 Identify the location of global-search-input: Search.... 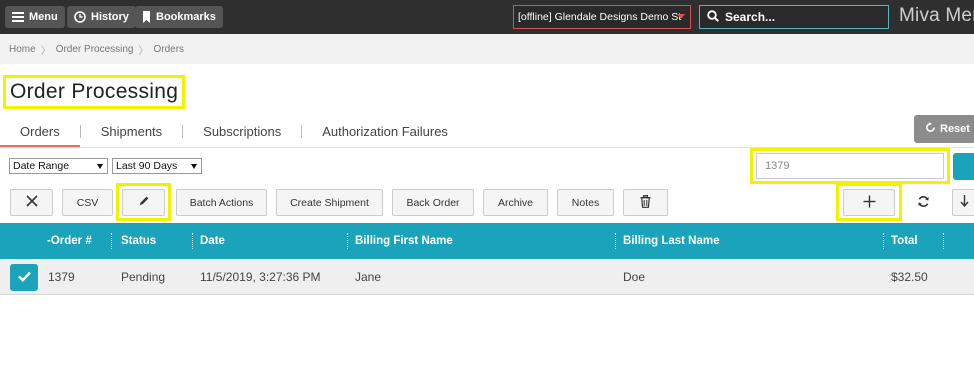
(794, 17).